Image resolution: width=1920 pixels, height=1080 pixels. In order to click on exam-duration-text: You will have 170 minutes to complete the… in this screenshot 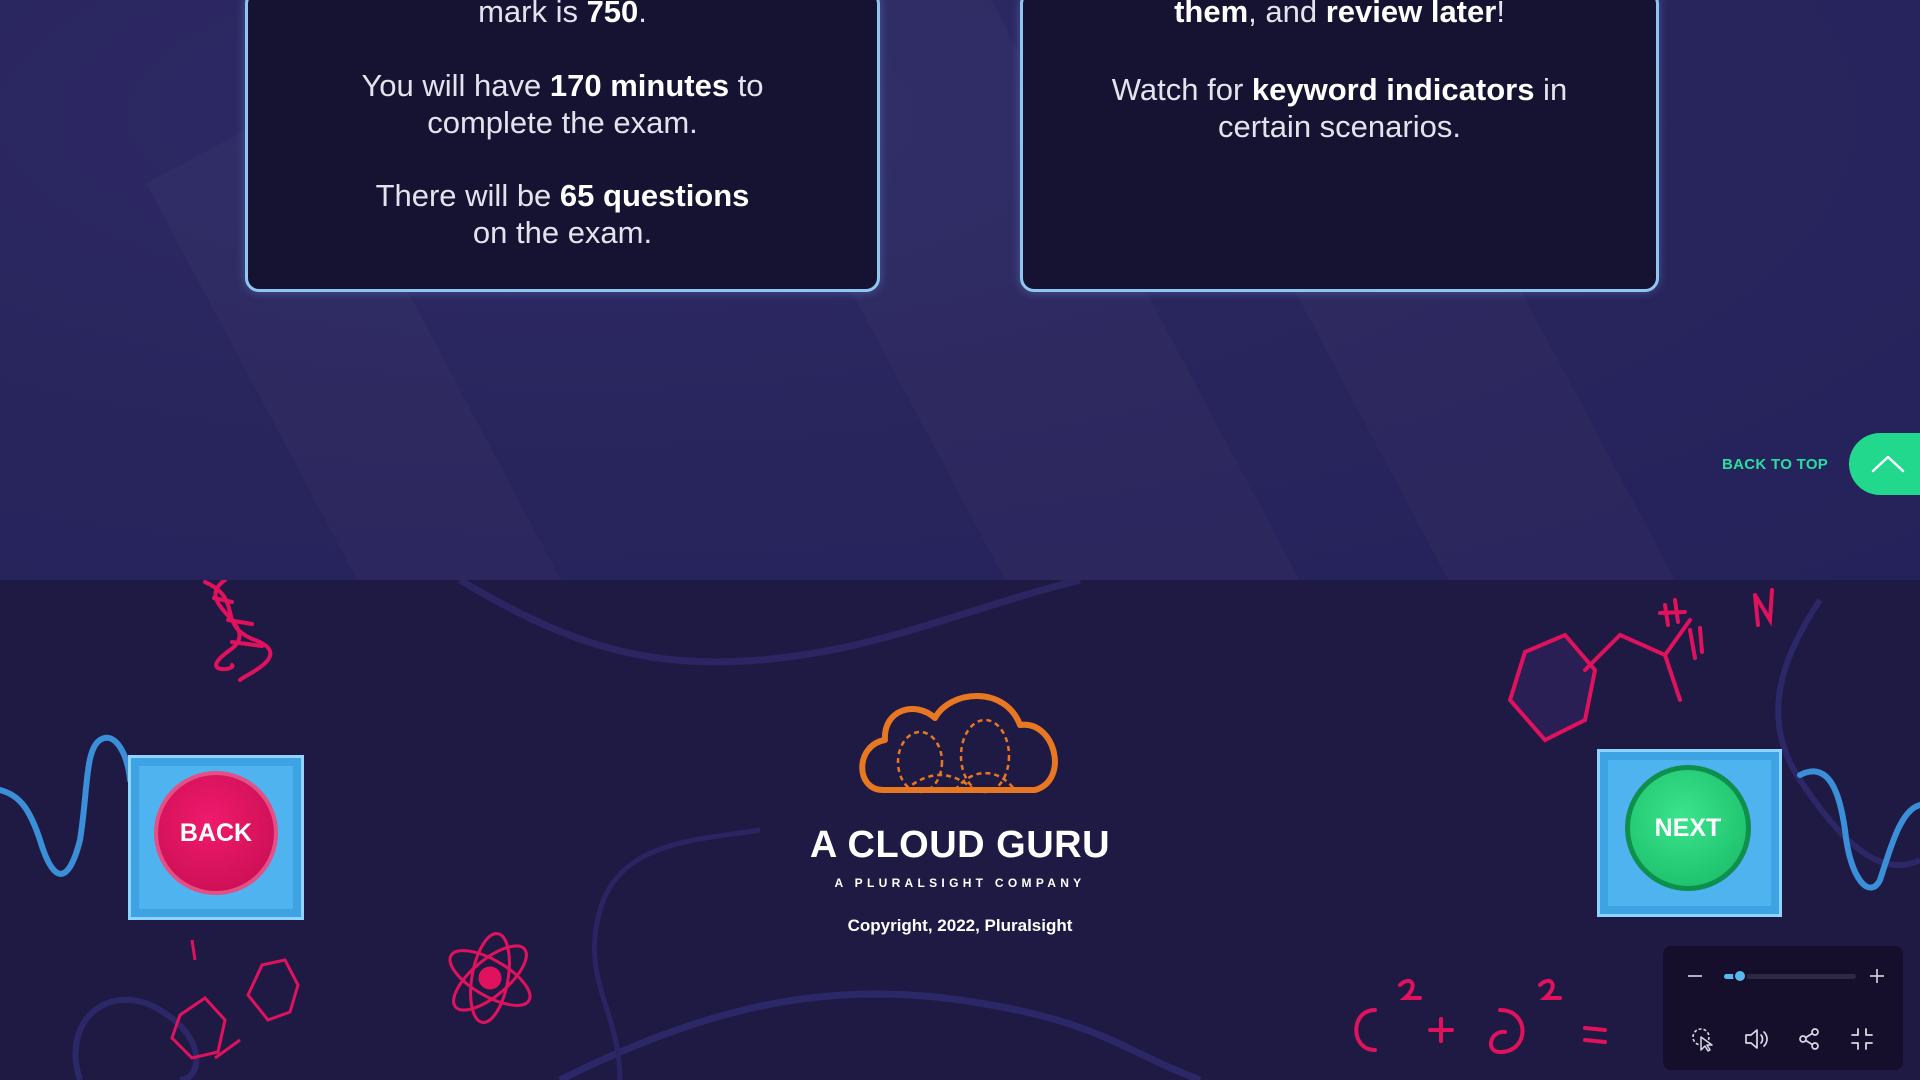, I will do `click(562, 104)`.